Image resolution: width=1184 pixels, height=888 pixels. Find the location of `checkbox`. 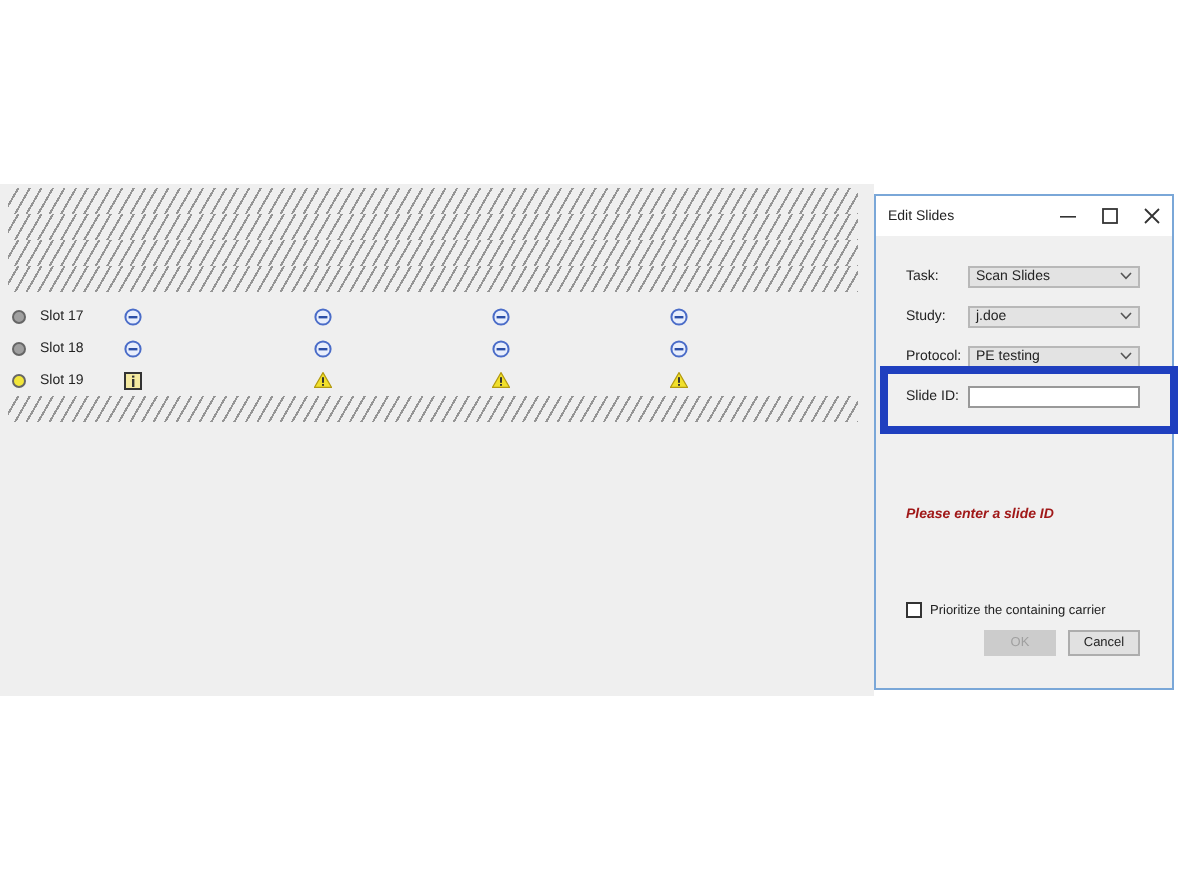

checkbox is located at coordinates (914, 610).